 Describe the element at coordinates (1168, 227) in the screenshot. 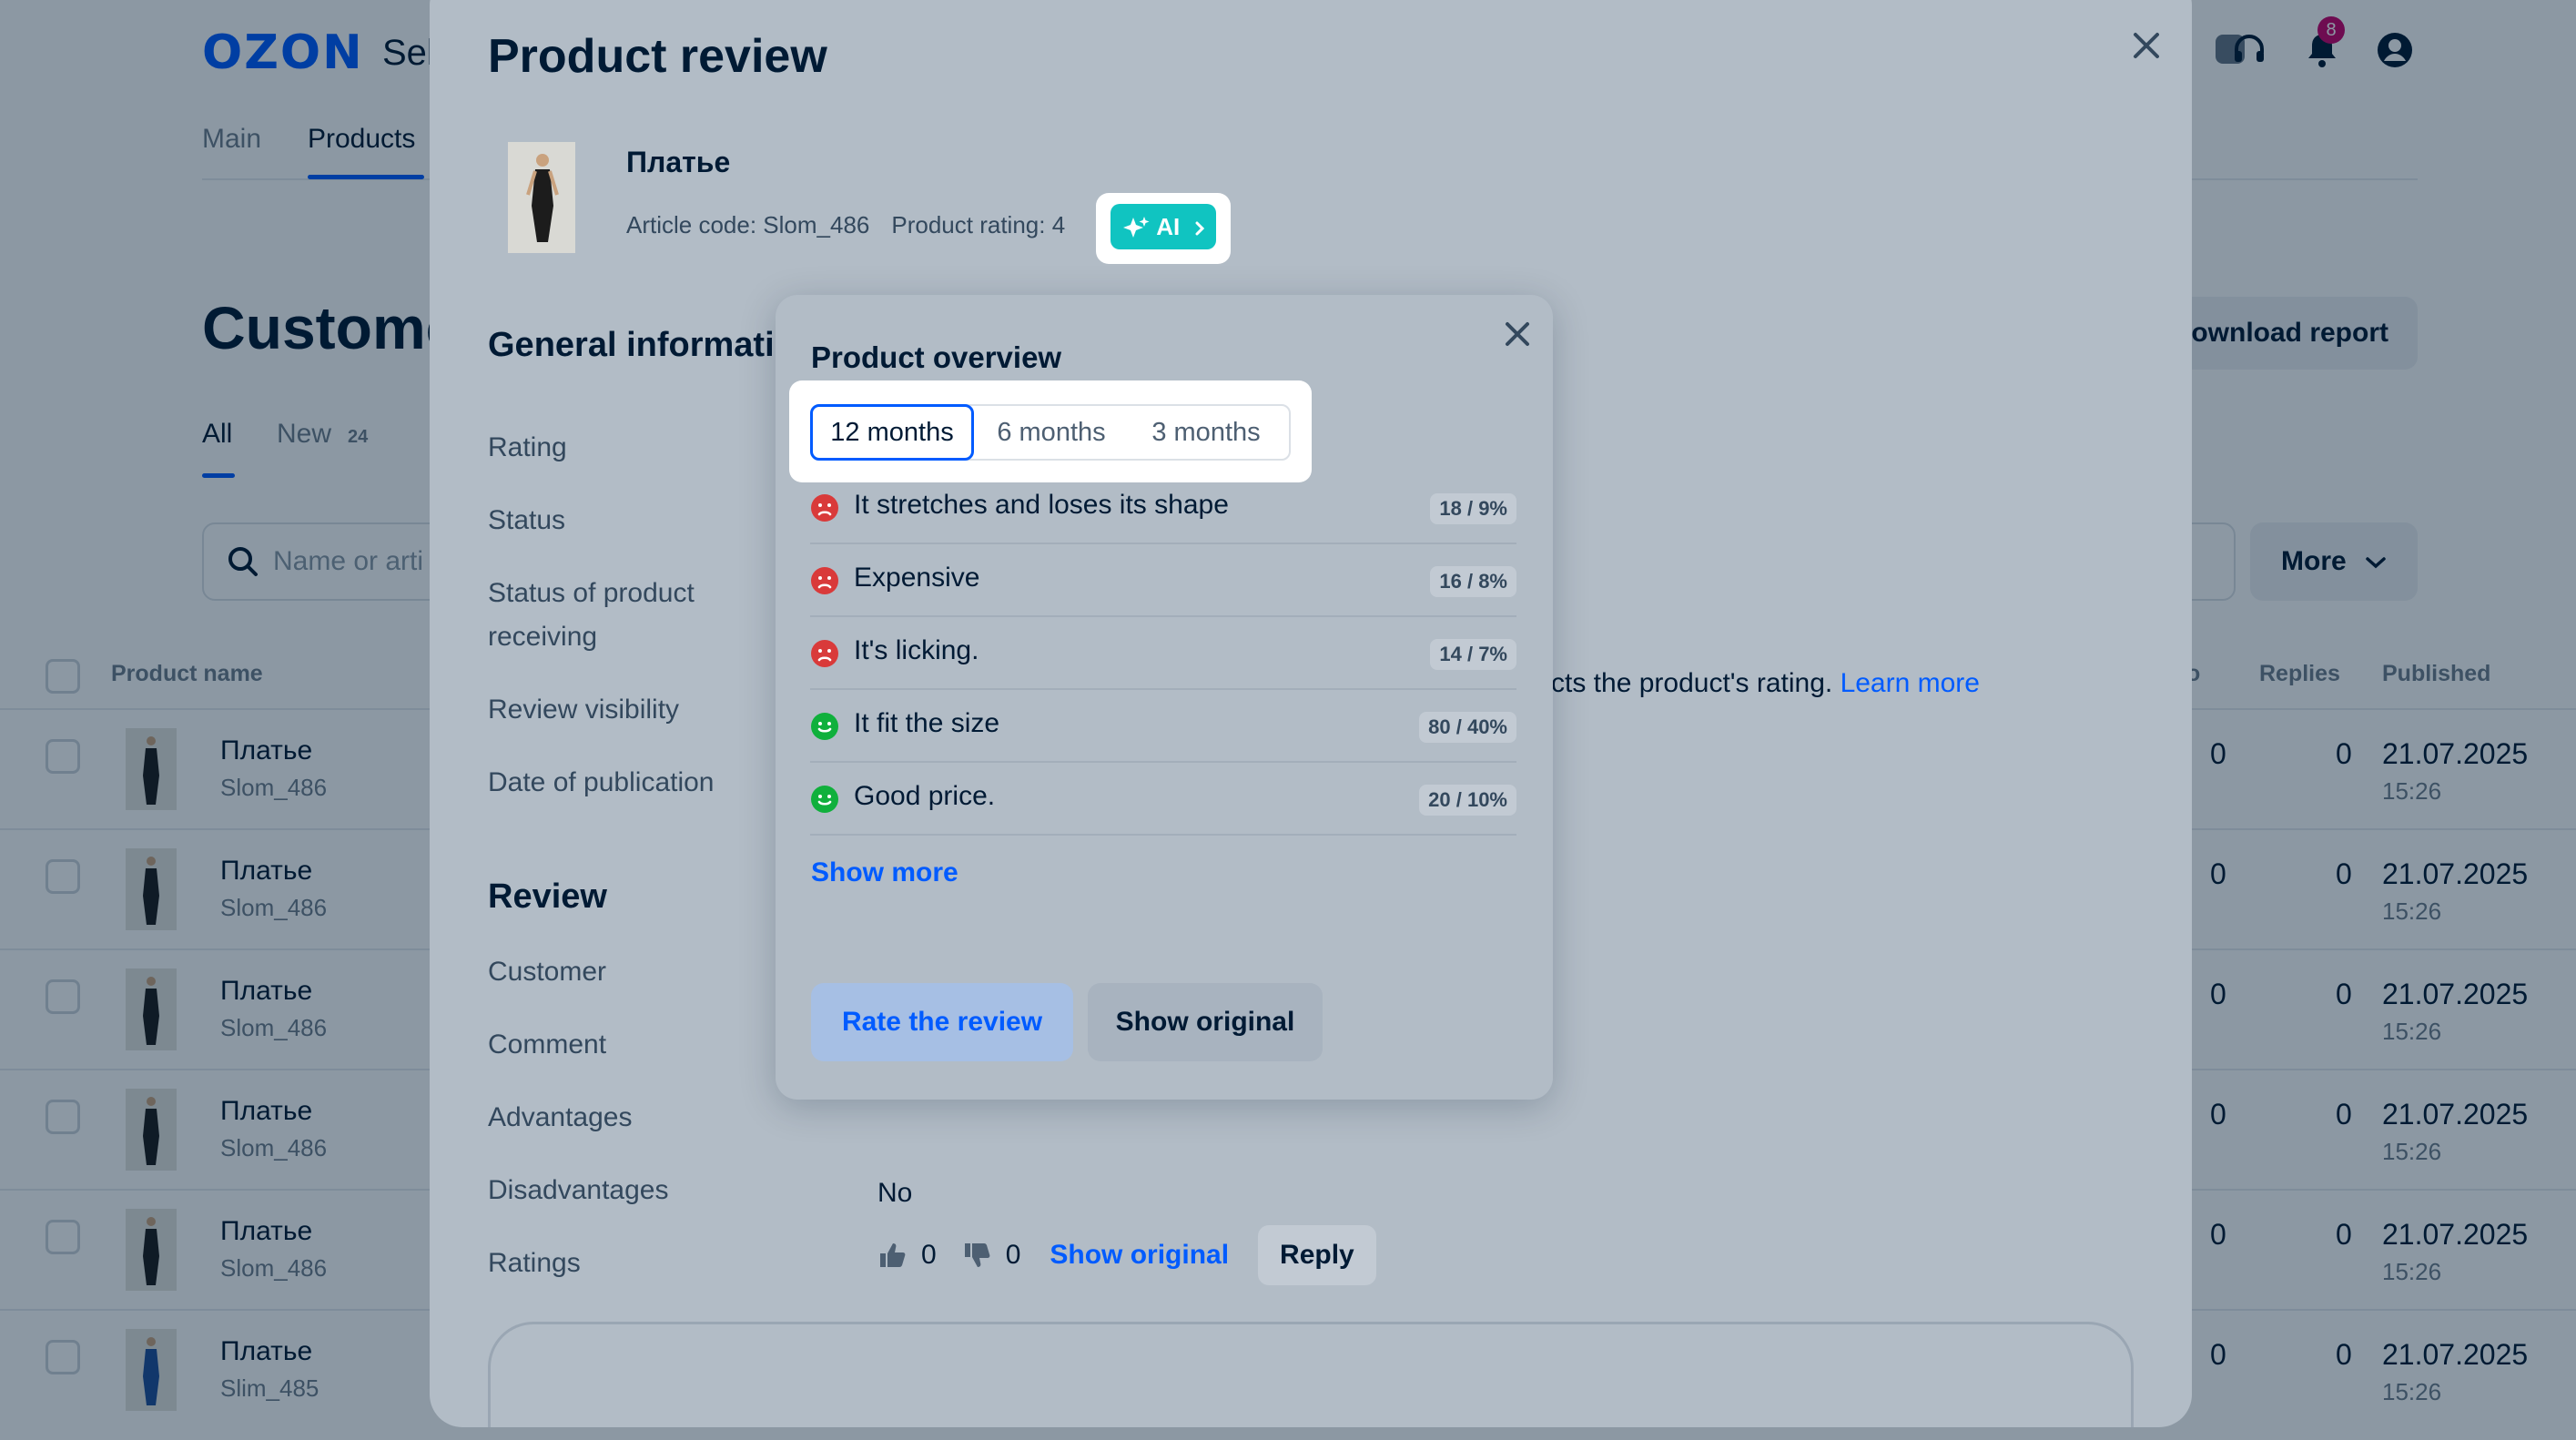

I see `ai-label: AI` at that location.